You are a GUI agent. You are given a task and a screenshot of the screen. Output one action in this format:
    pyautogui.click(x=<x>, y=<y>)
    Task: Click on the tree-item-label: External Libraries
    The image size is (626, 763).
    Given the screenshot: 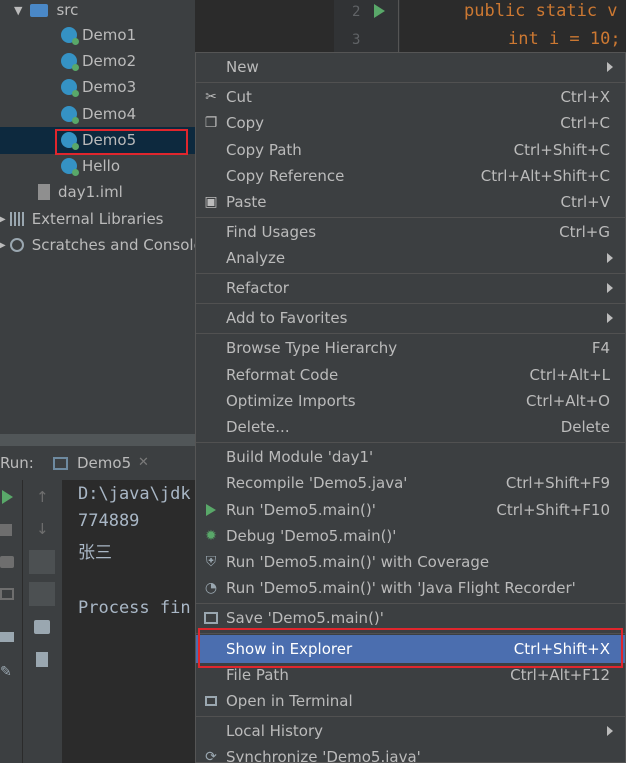 What is the action you would take?
    pyautogui.click(x=97, y=219)
    